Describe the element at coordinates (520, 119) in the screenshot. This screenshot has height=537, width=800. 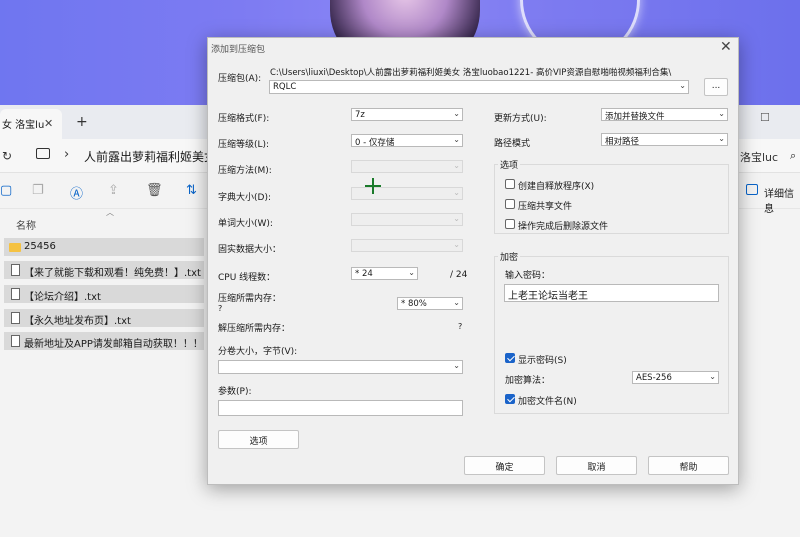
I see `update-label: 更新方式(U):` at that location.